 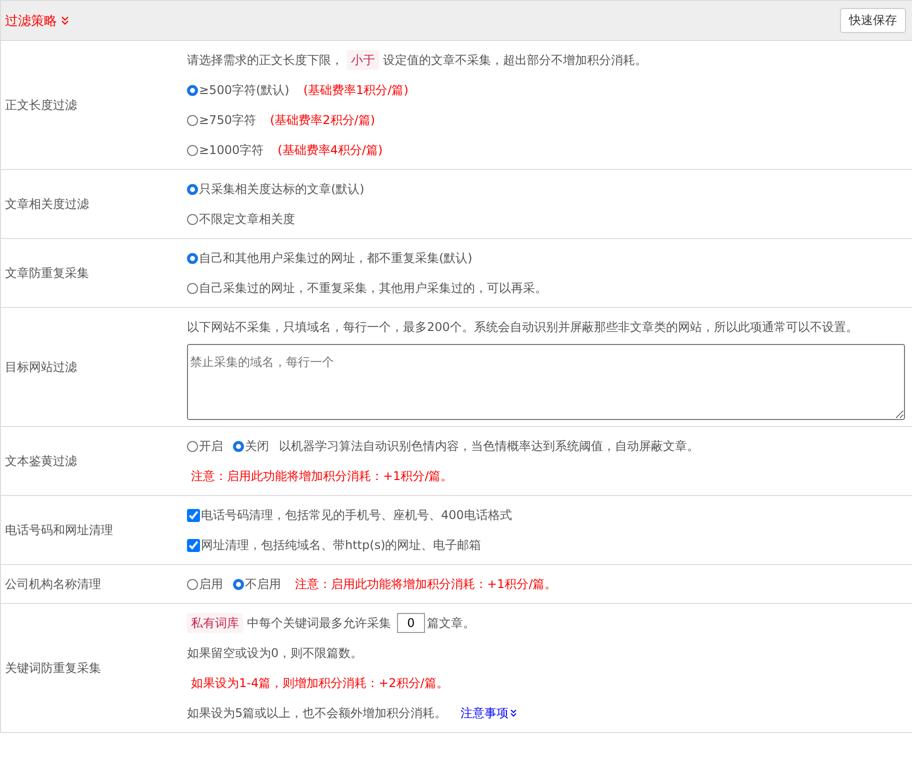 What do you see at coordinates (205, 446) in the screenshot?
I see `radio-option: 开启` at bounding box center [205, 446].